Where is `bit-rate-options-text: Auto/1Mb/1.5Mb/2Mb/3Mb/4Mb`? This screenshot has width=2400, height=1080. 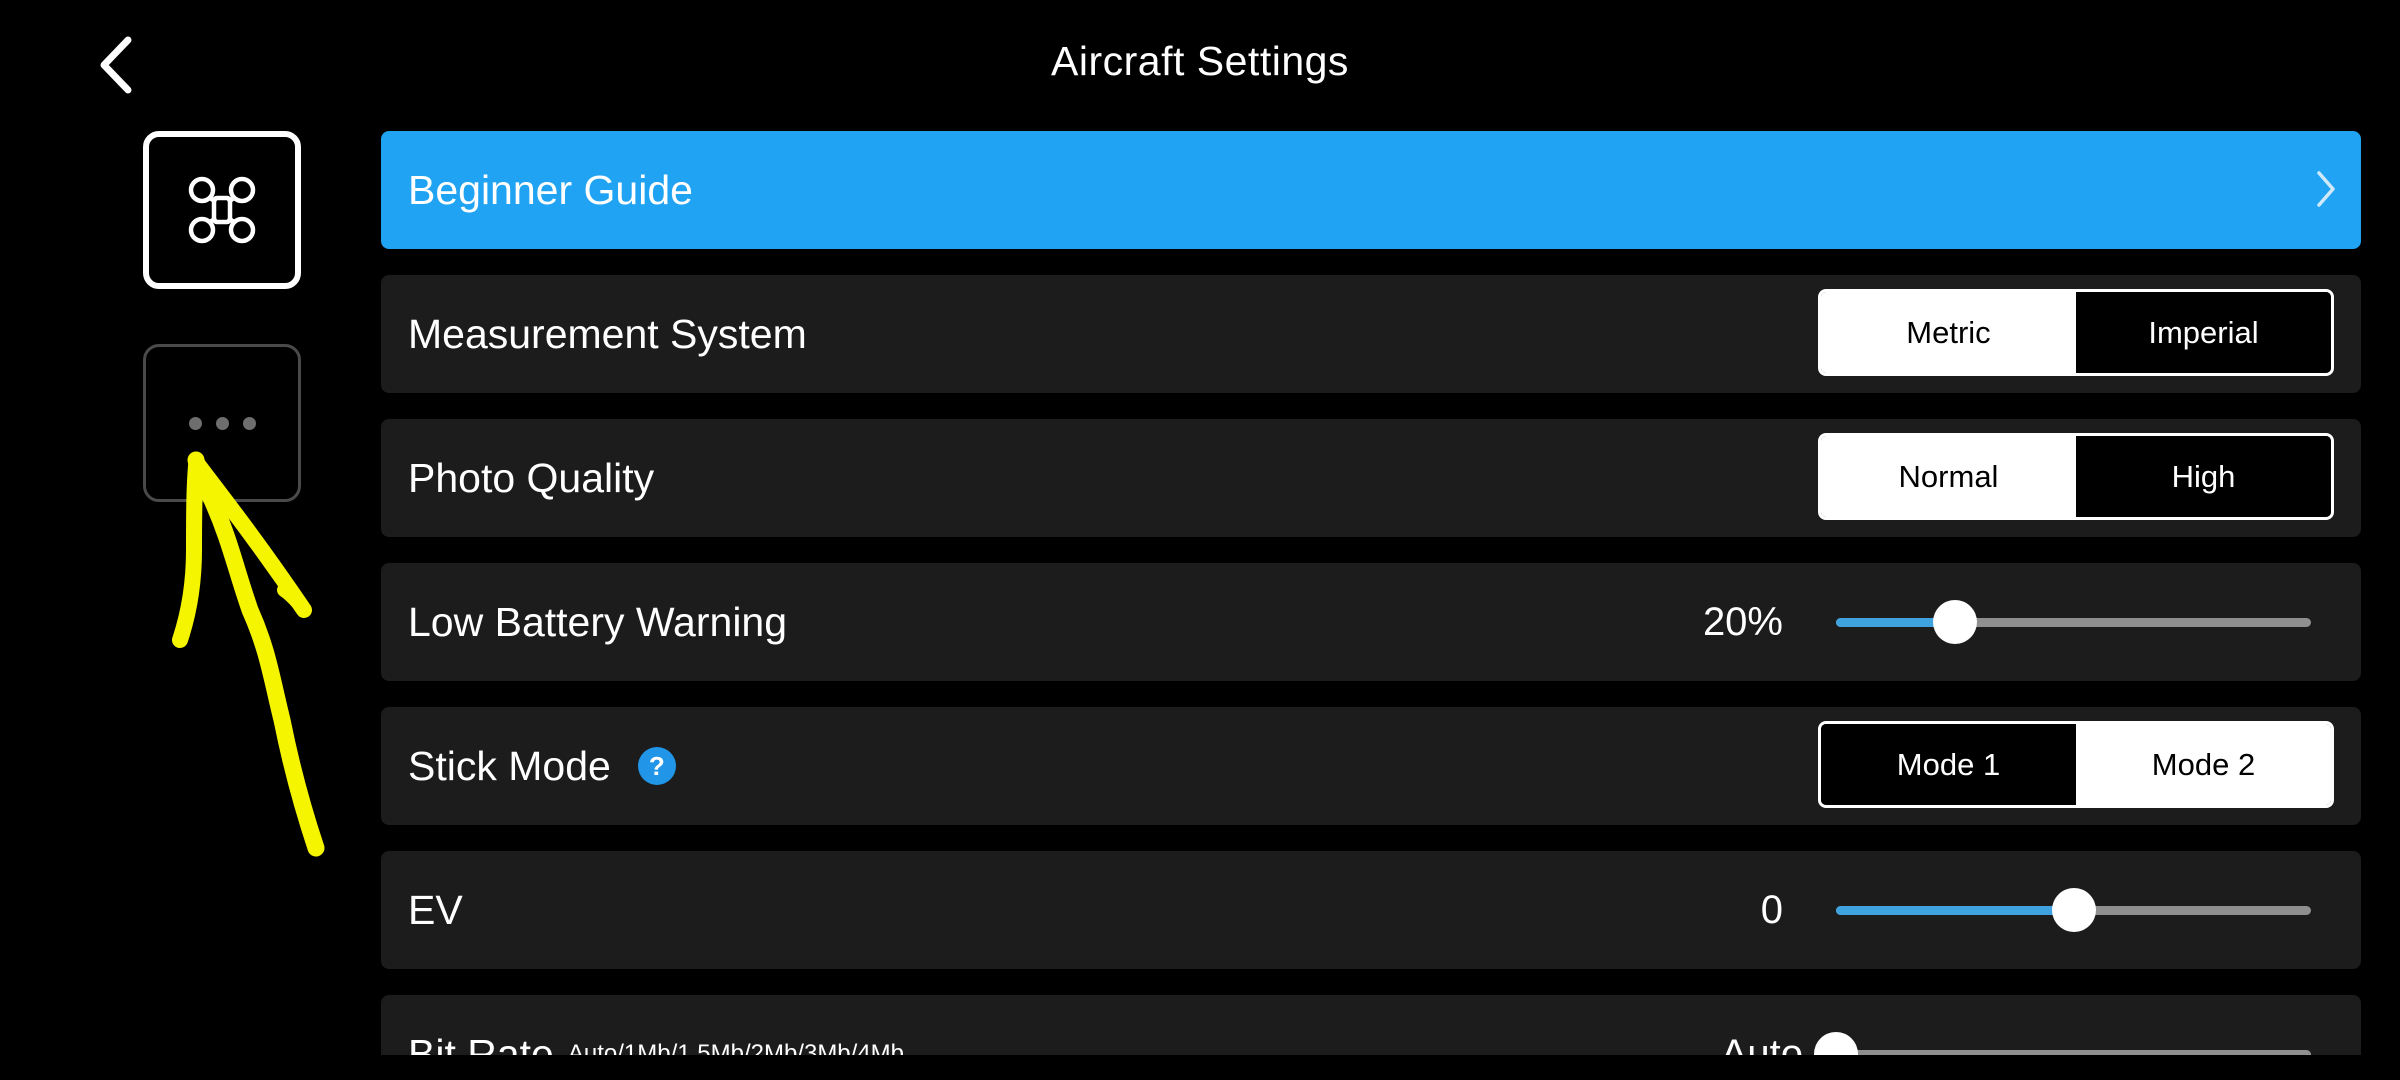 bit-rate-options-text: Auto/1Mb/1.5Mb/2Mb/3Mb/4Mb is located at coordinates (736, 1047).